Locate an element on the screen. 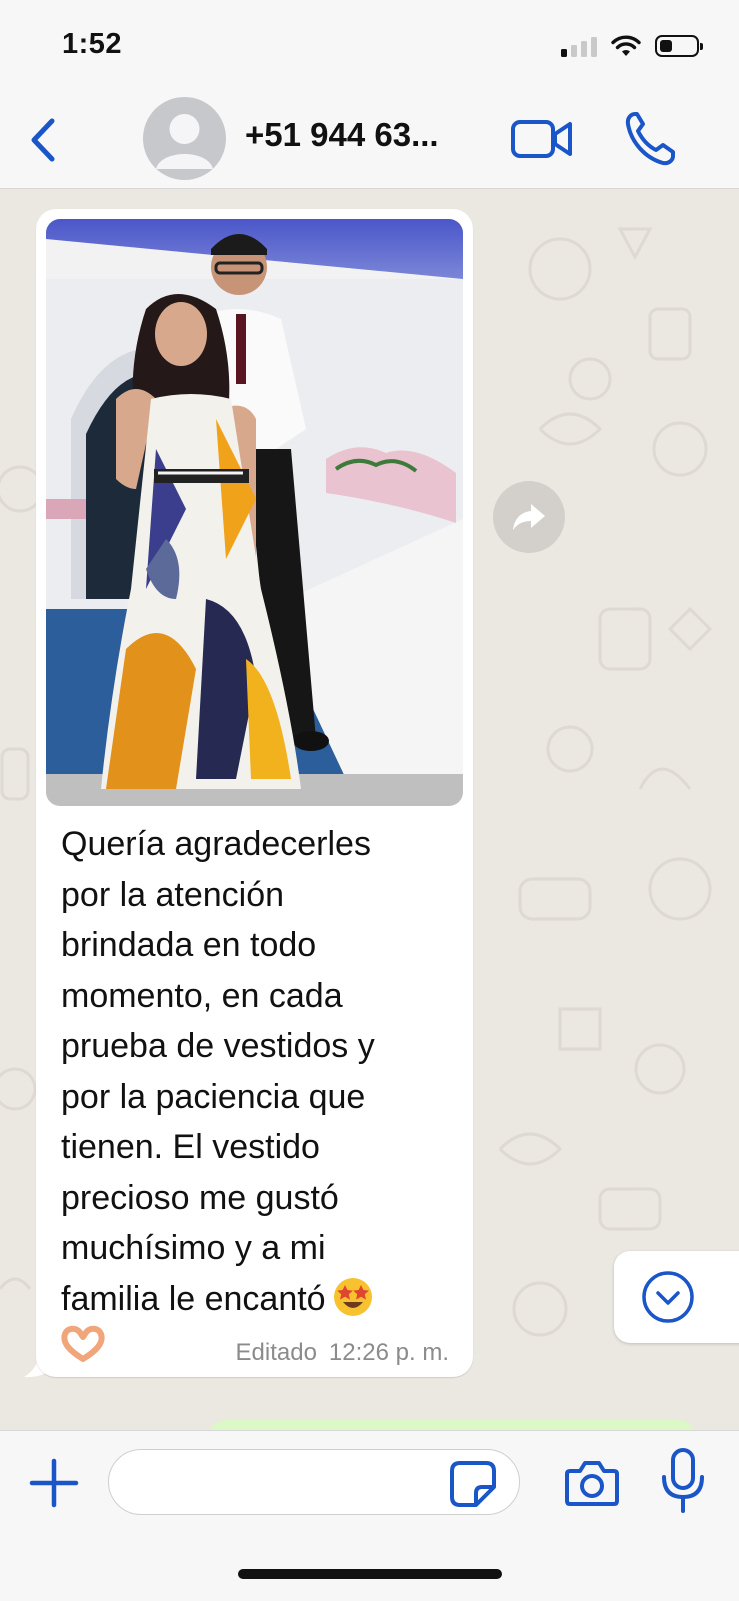 This screenshot has height=1601, width=739. star-struck-emoji is located at coordinates (352, 1296).